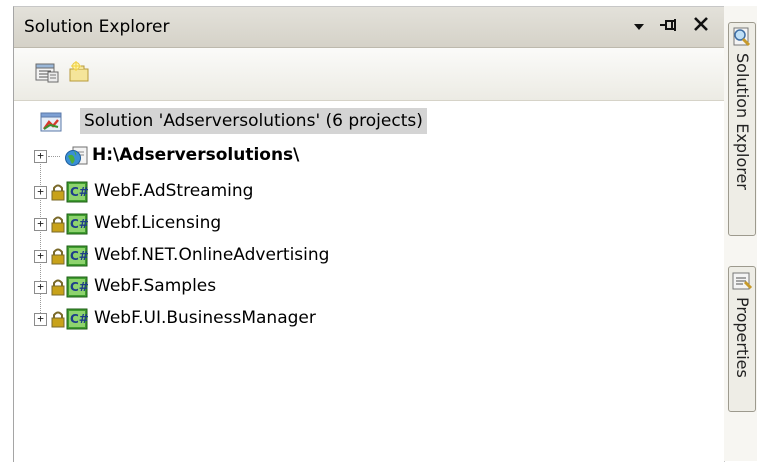  I want to click on tree-connector, so click(54, 156).